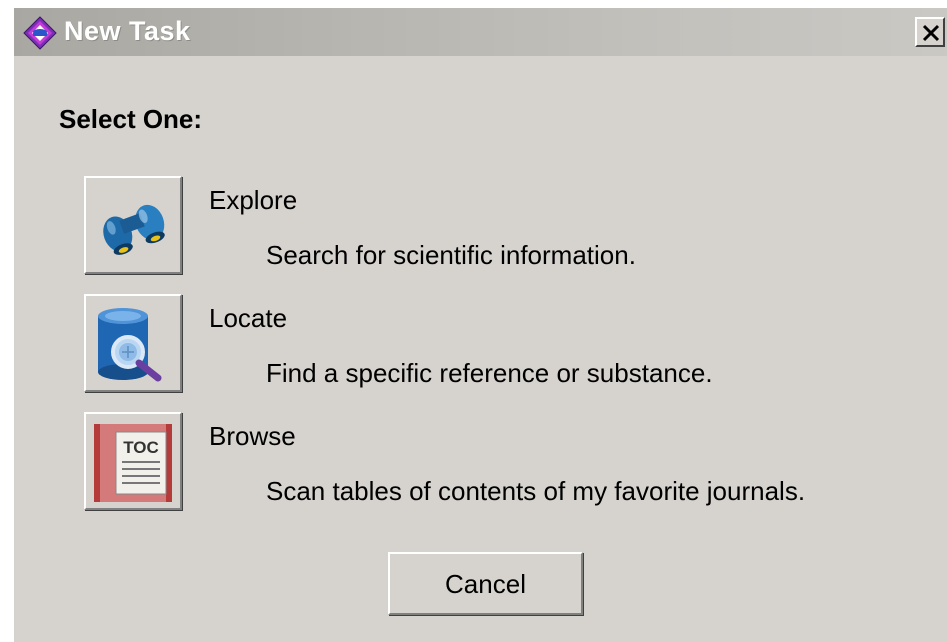 This screenshot has width=947, height=642. What do you see at coordinates (133, 225) in the screenshot?
I see `explore-button` at bounding box center [133, 225].